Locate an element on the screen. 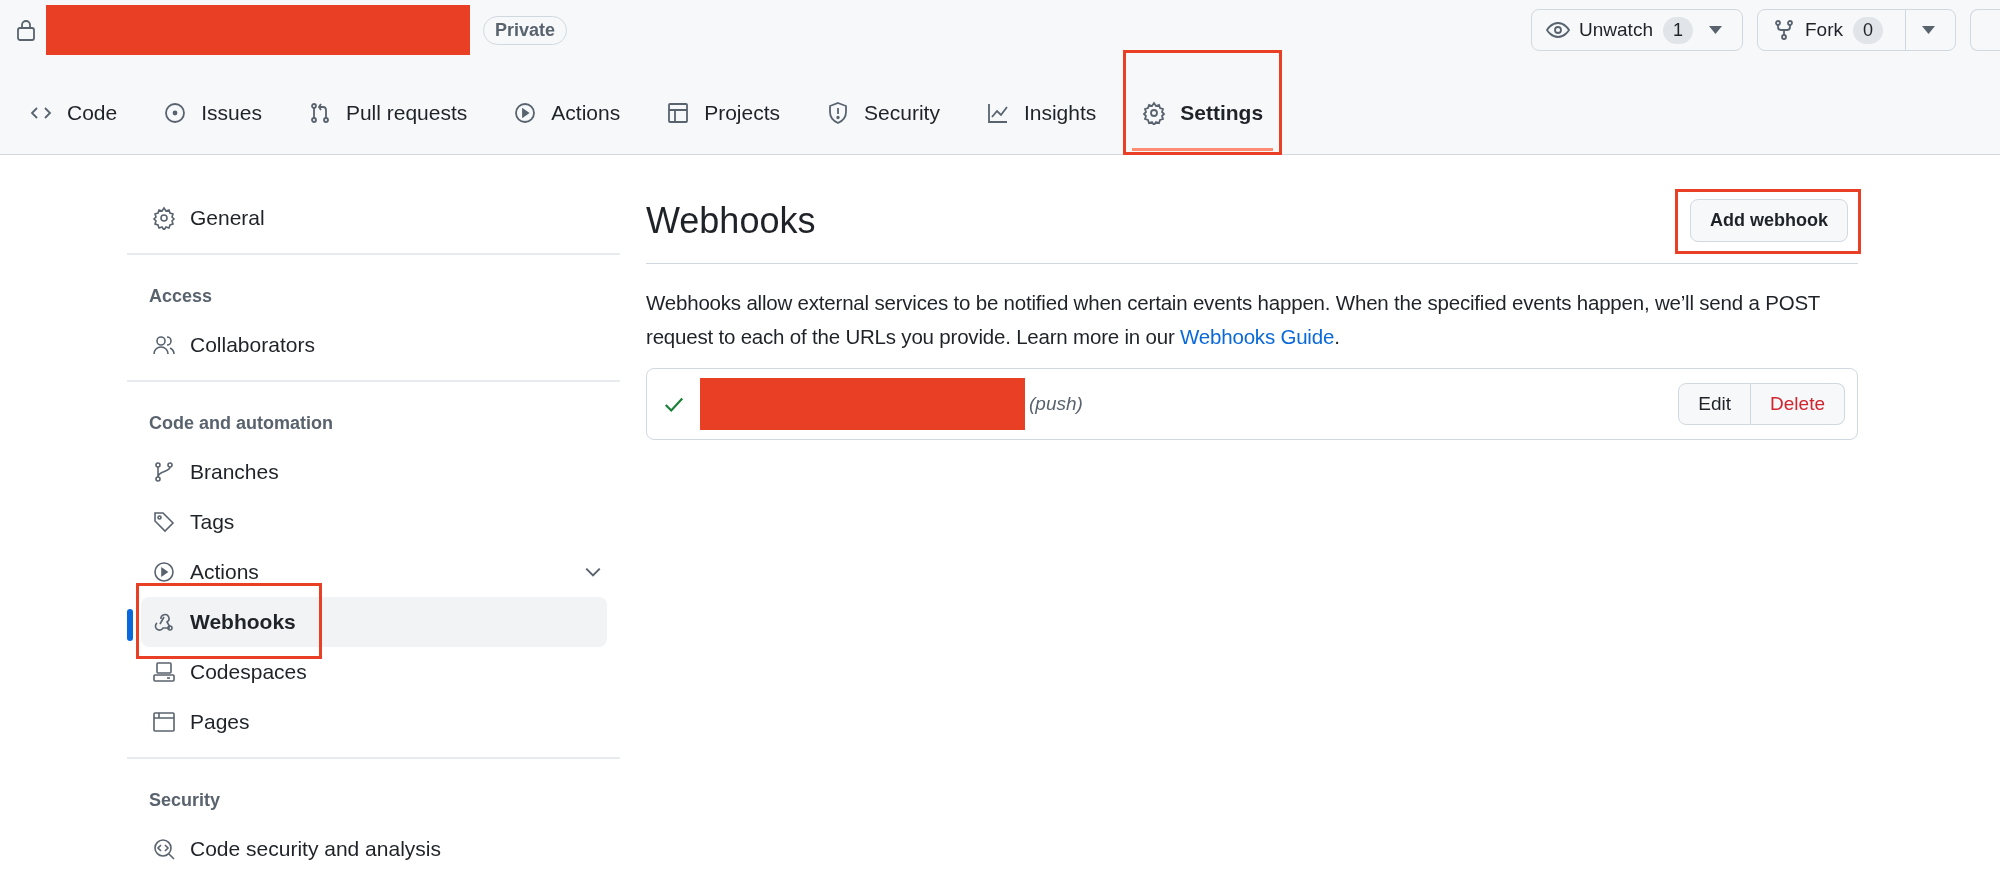  item-label: Actions is located at coordinates (224, 572).